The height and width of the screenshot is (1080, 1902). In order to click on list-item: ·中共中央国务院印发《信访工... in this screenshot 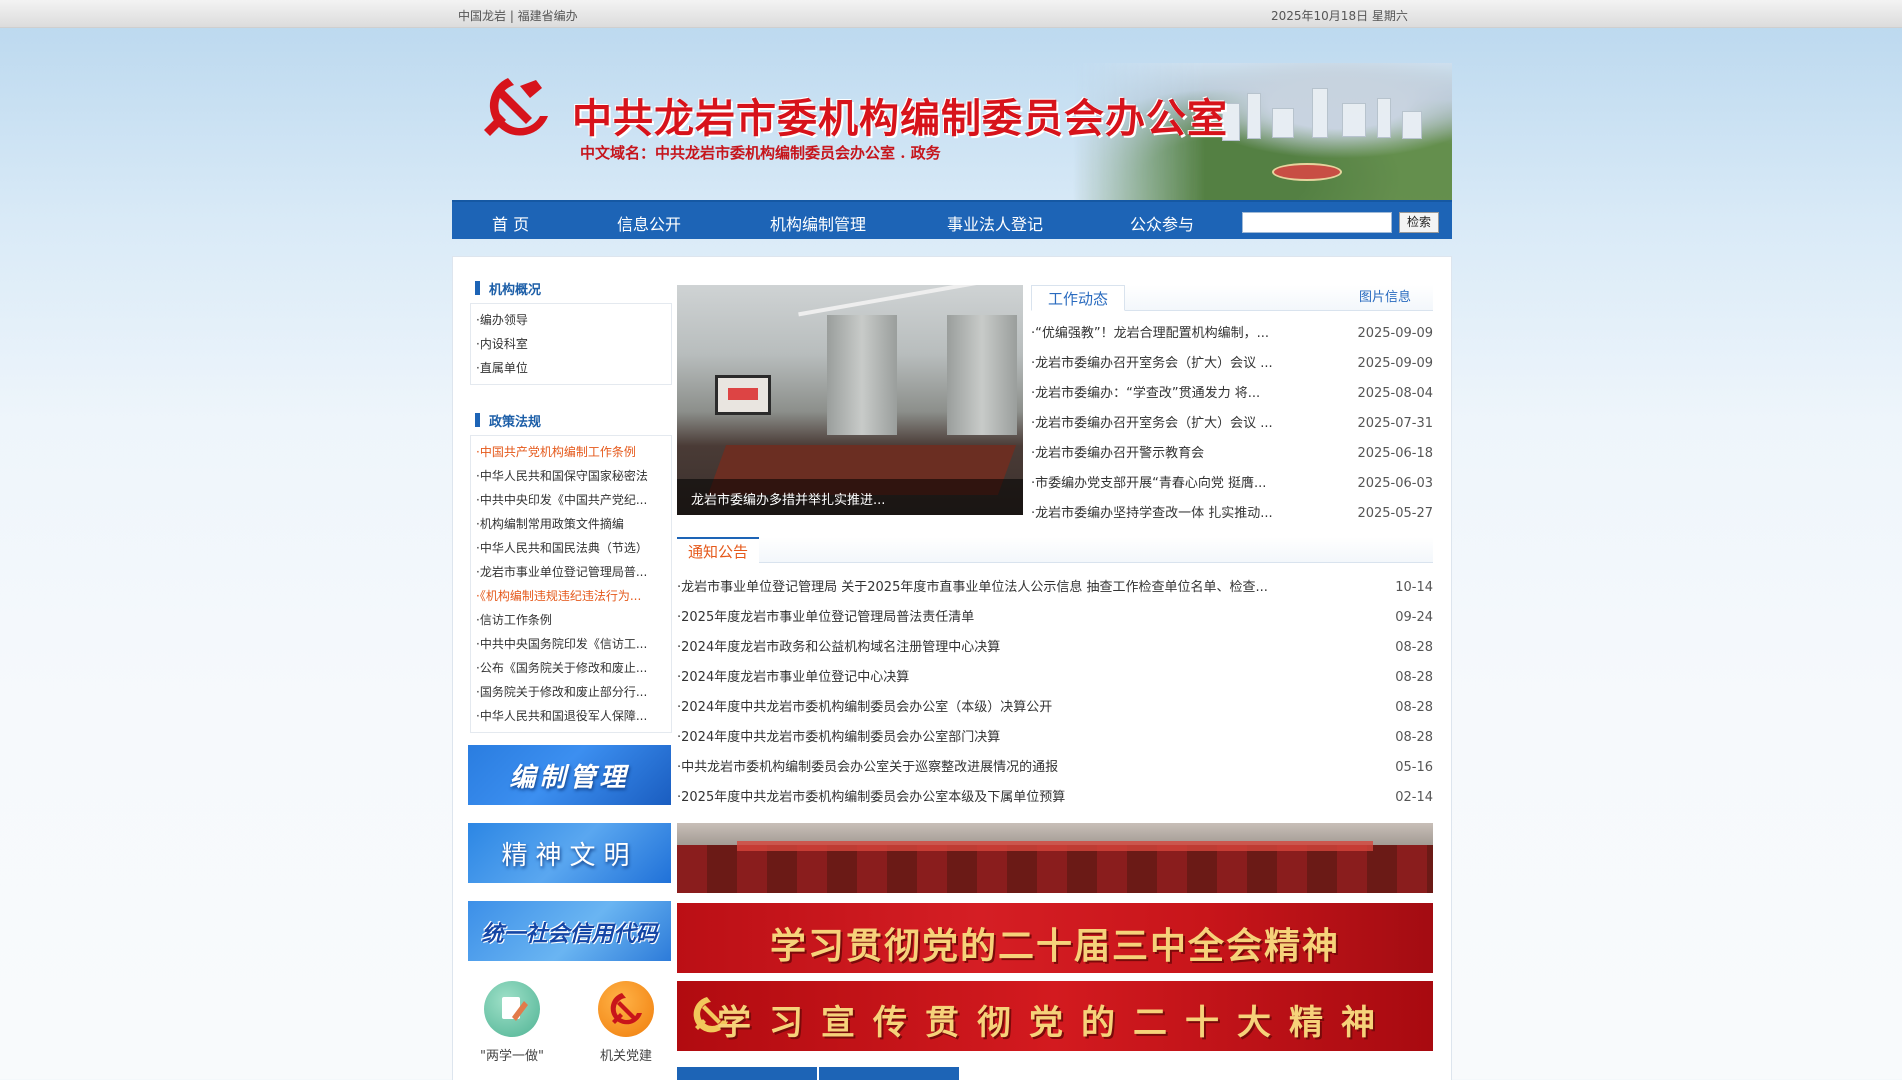, I will do `click(571, 644)`.